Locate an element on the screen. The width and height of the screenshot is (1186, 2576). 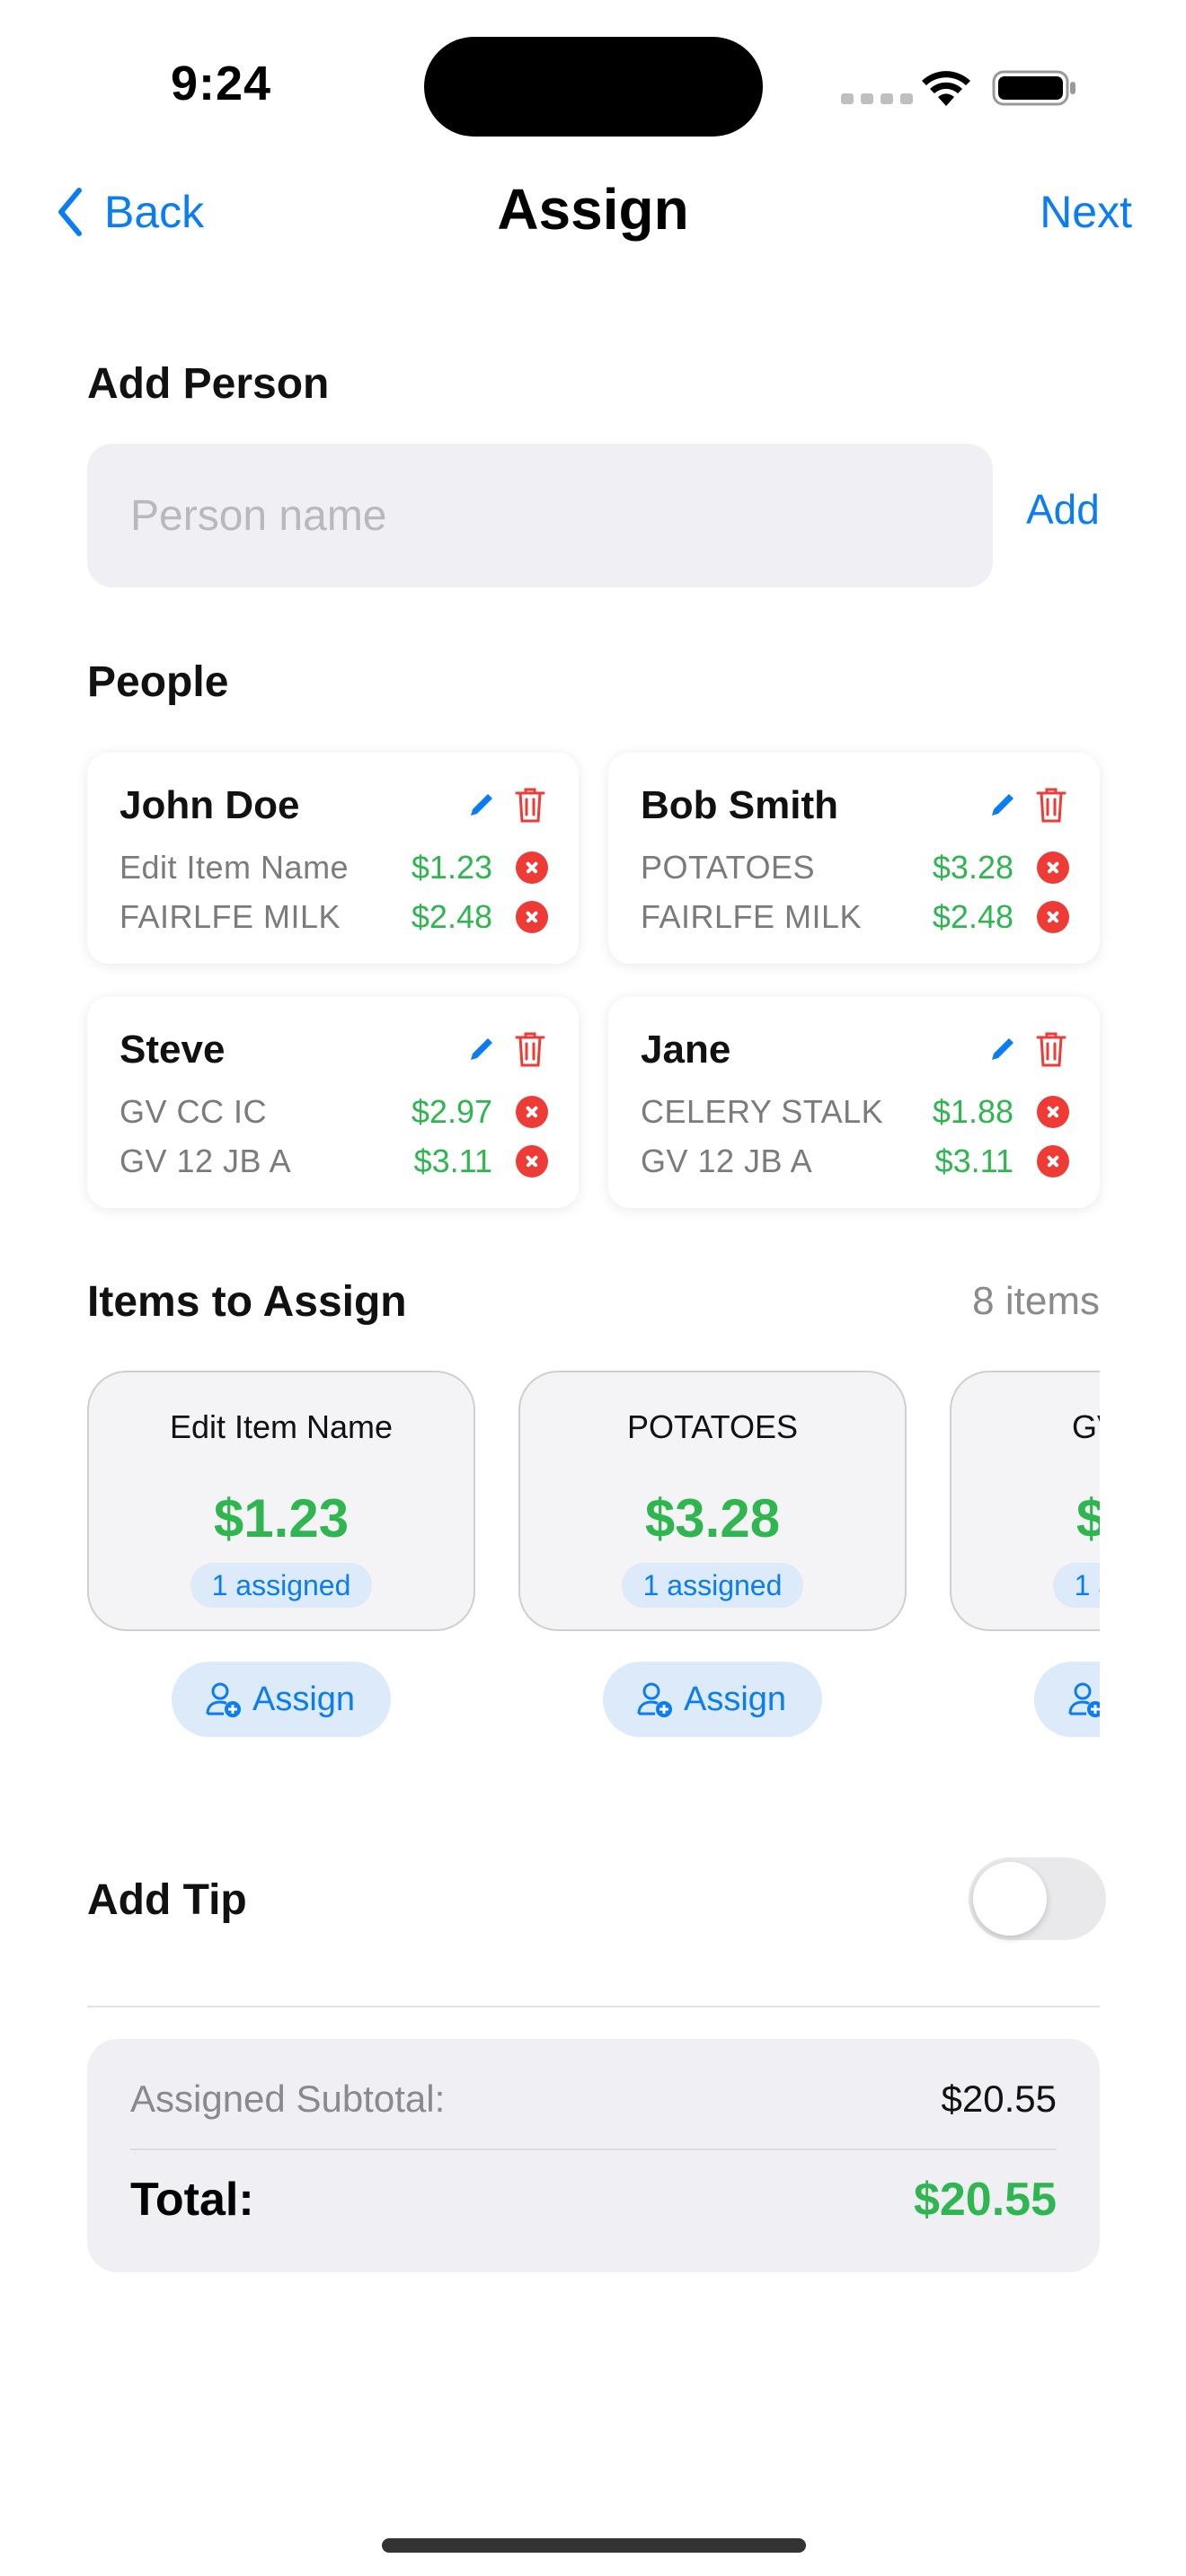
item-column: Edit Item Name $1.23 1 assigned Assign is located at coordinates (281, 1554).